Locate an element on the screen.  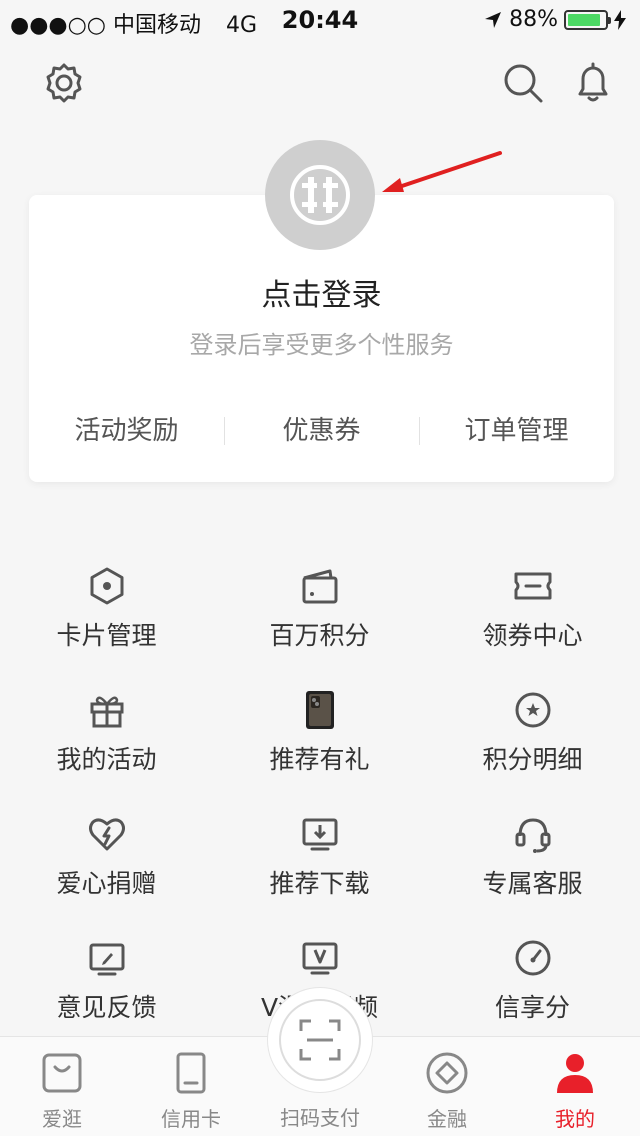
tab-finance: 金融 is located at coordinates (447, 1091).